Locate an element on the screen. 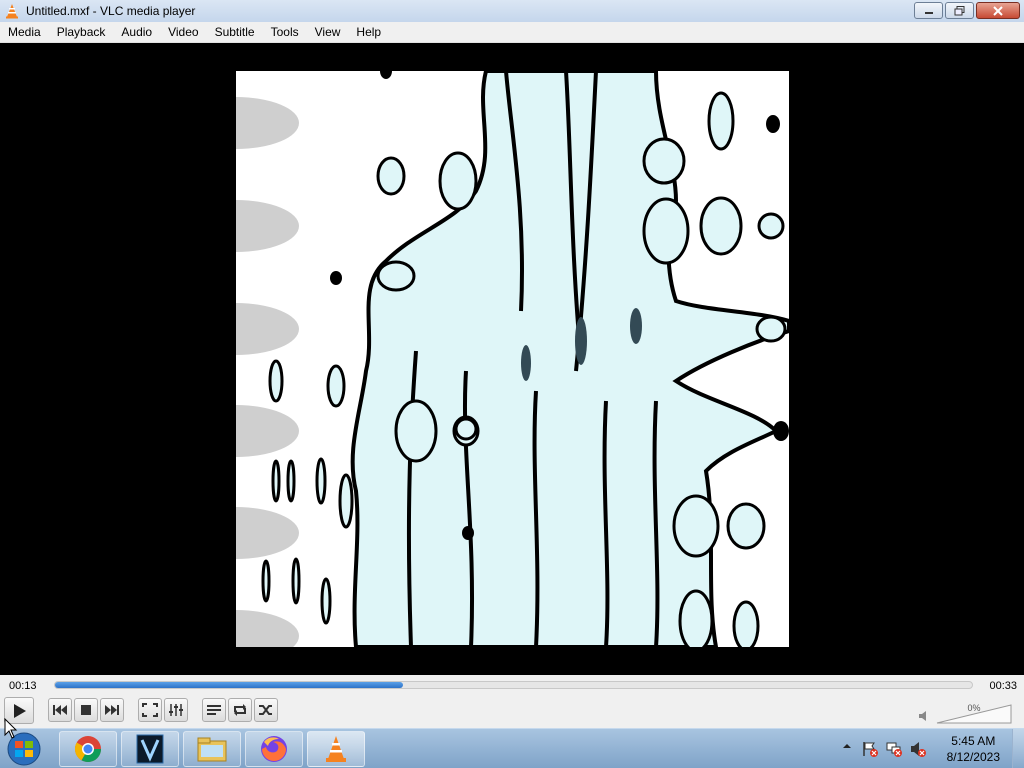 The image size is (1024, 768). restore-icon is located at coordinates (959, 10).